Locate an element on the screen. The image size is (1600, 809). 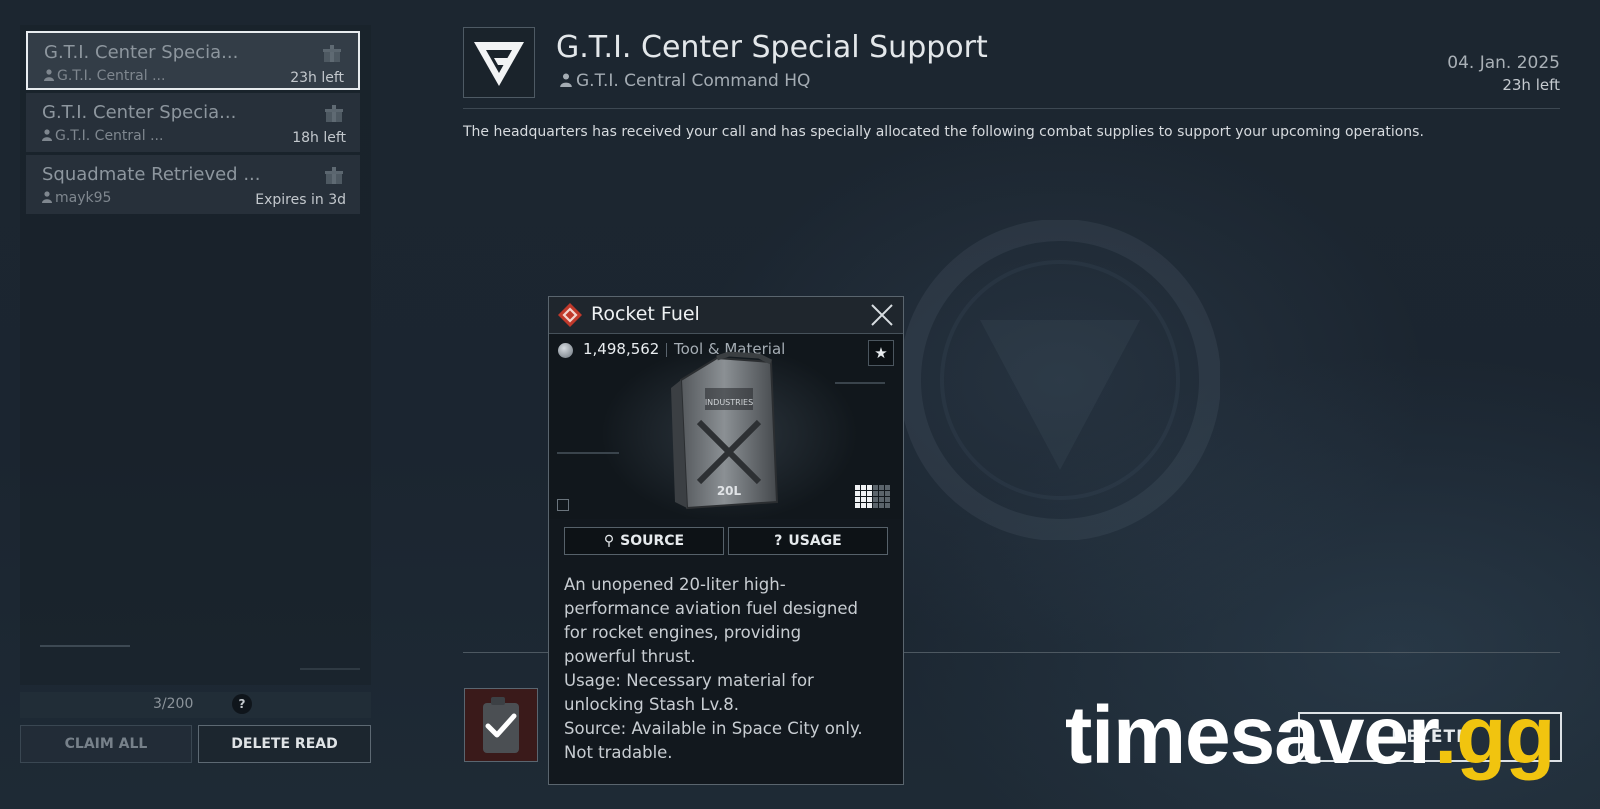
mail-sender: G.T.I. Central Command HQ is located at coordinates (685, 81).